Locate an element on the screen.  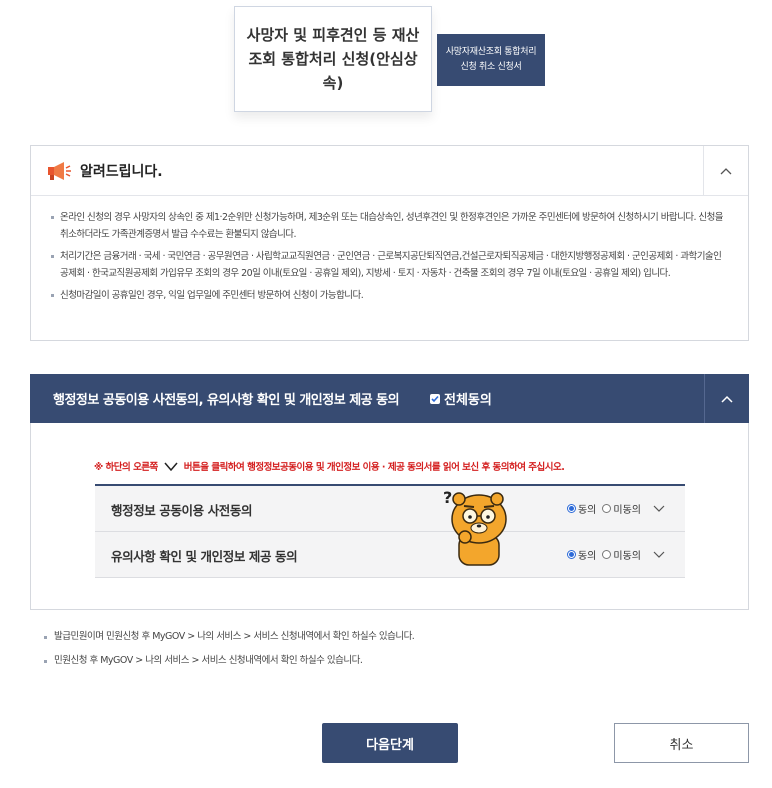
agree-row-shared-info: 행정정보 공동이용 사전동의 동의 미동의 is located at coordinates (390, 509).